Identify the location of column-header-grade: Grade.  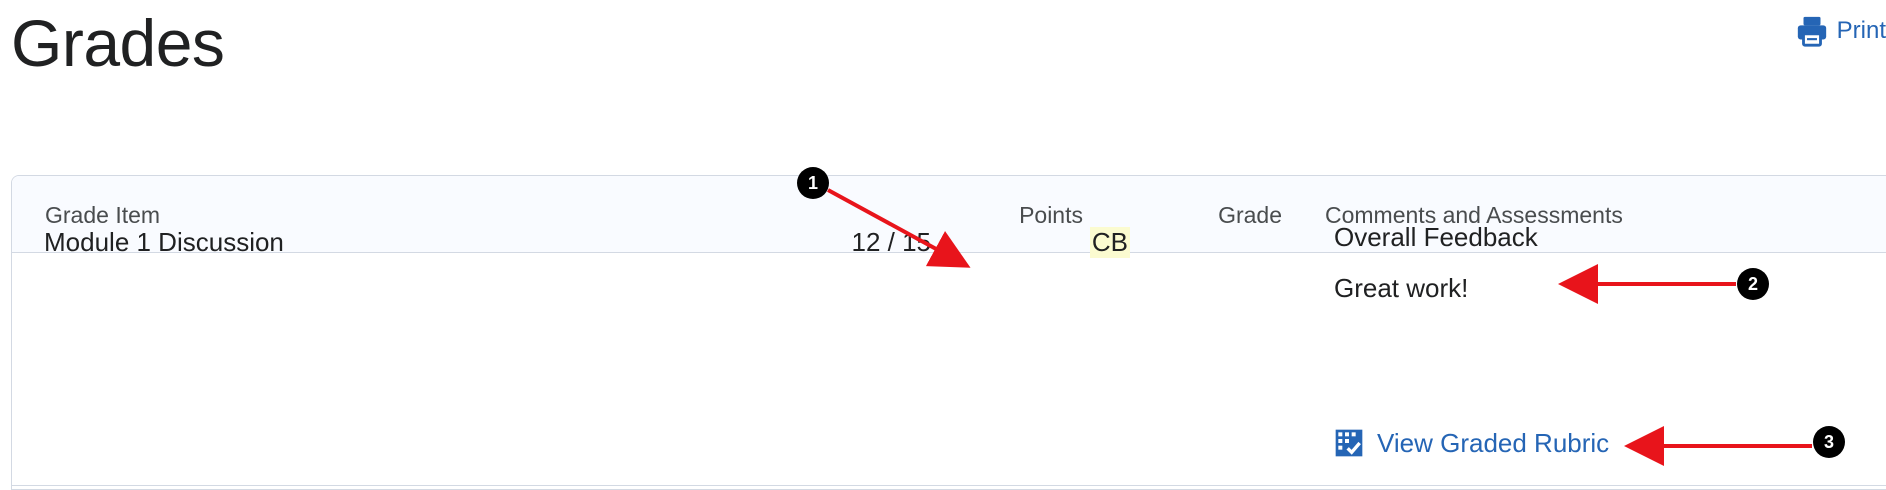
(1250, 215).